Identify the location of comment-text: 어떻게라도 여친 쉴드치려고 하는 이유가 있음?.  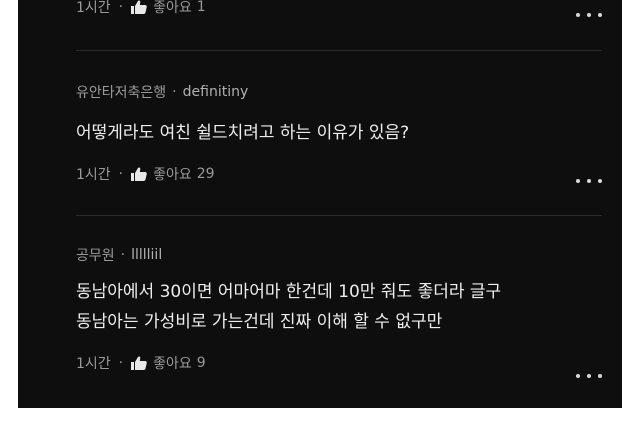
(243, 133).